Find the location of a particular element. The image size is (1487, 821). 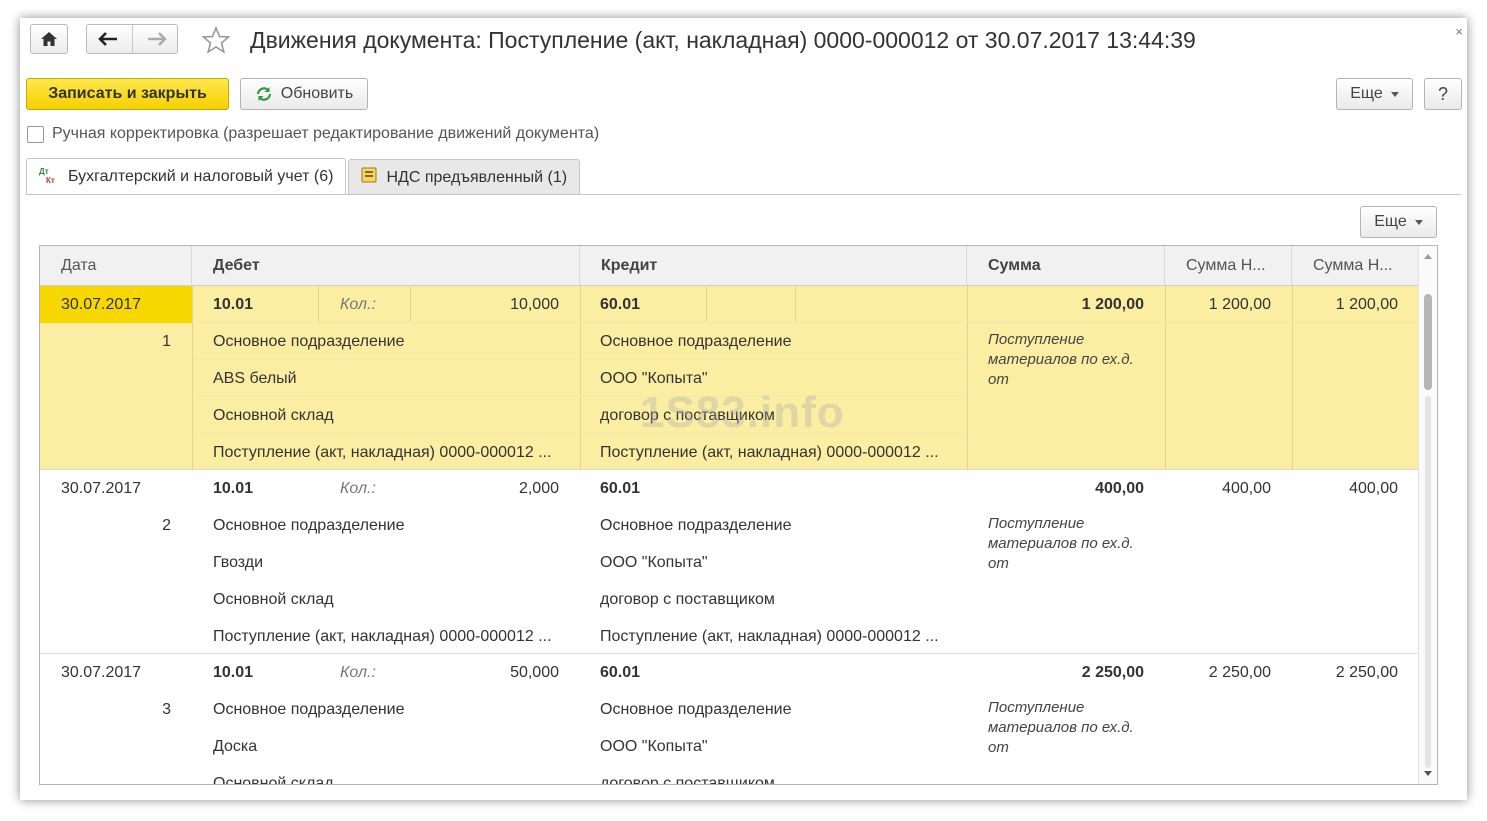

more-button: Еще is located at coordinates (1374, 94).